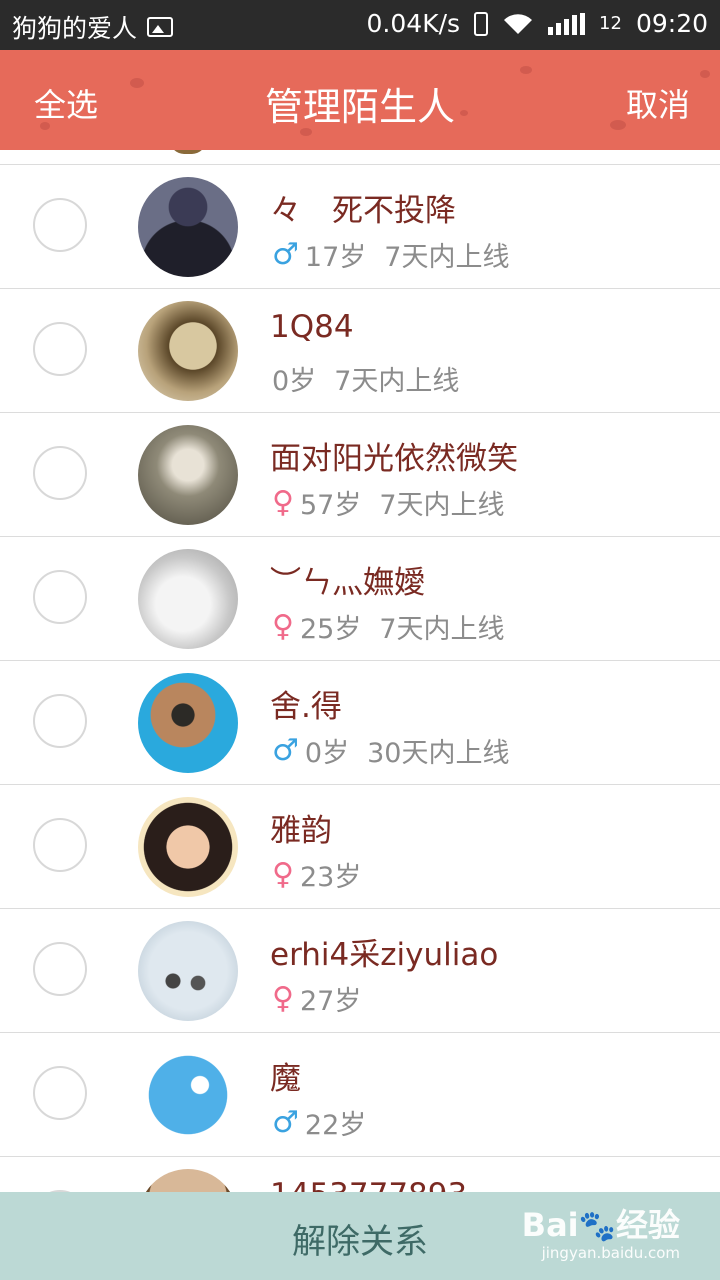 This screenshot has height=1280, width=720. I want to click on wifi-icon, so click(518, 23).